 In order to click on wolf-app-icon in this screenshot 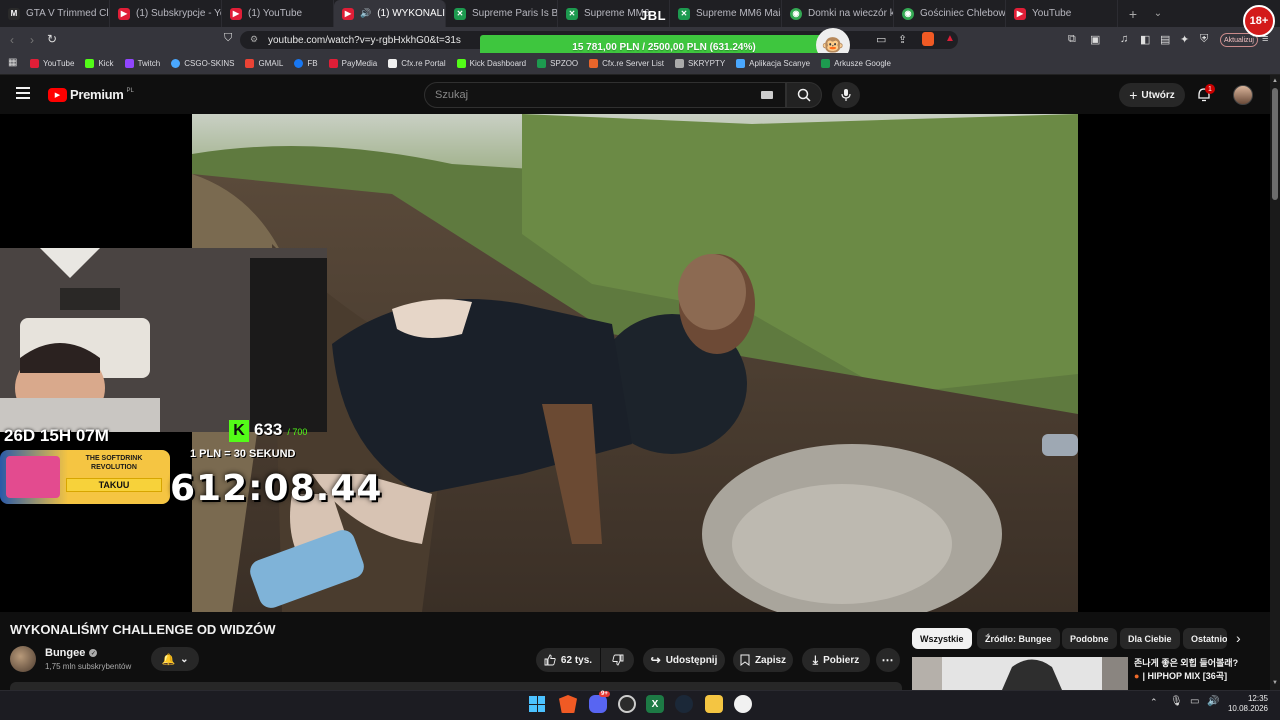, I will do `click(743, 704)`.